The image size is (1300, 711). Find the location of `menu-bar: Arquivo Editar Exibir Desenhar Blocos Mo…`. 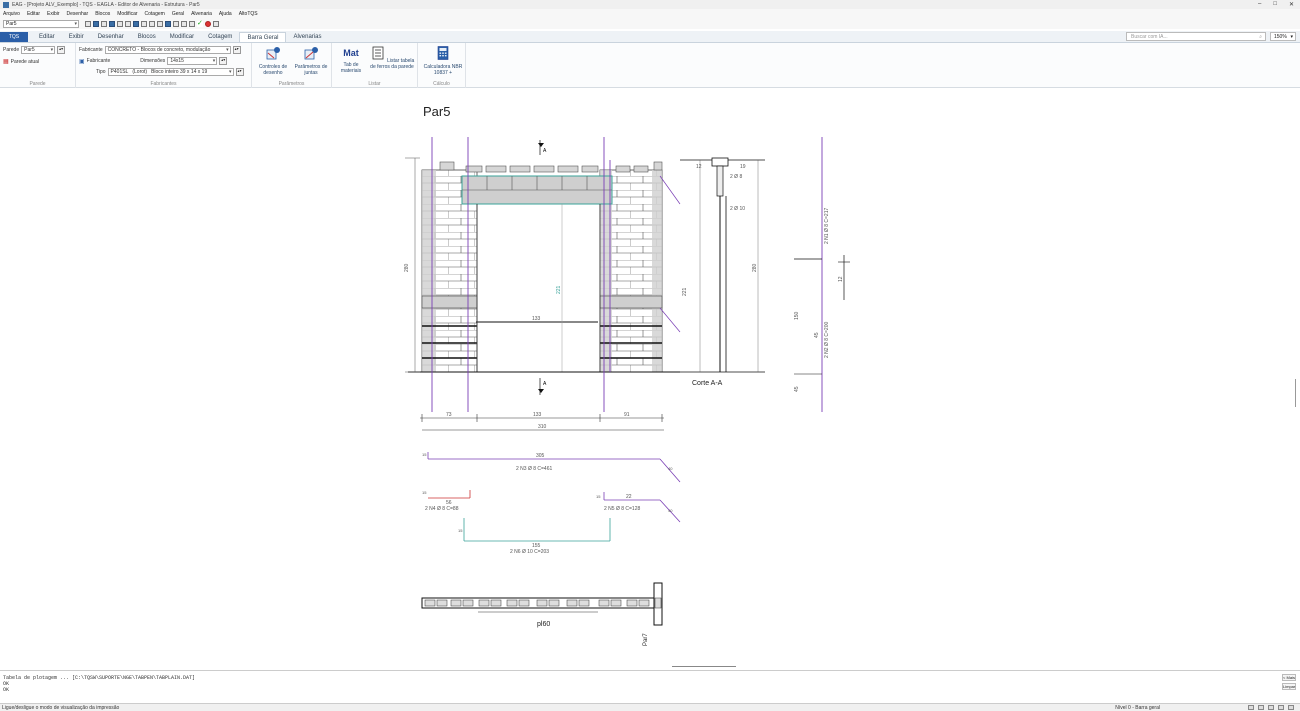

menu-bar: Arquivo Editar Exibir Desenhar Blocos Mo… is located at coordinates (650, 13).